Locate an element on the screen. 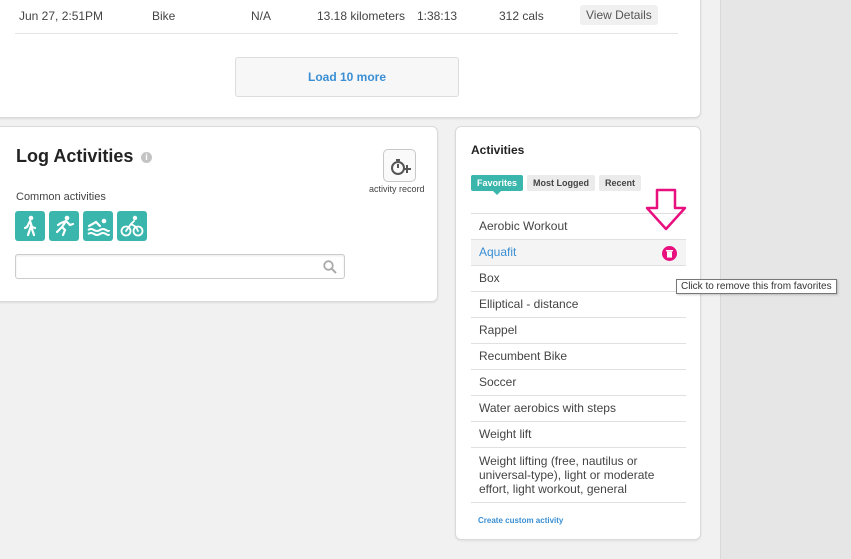 This screenshot has height=559, width=851. running-icon is located at coordinates (64, 226).